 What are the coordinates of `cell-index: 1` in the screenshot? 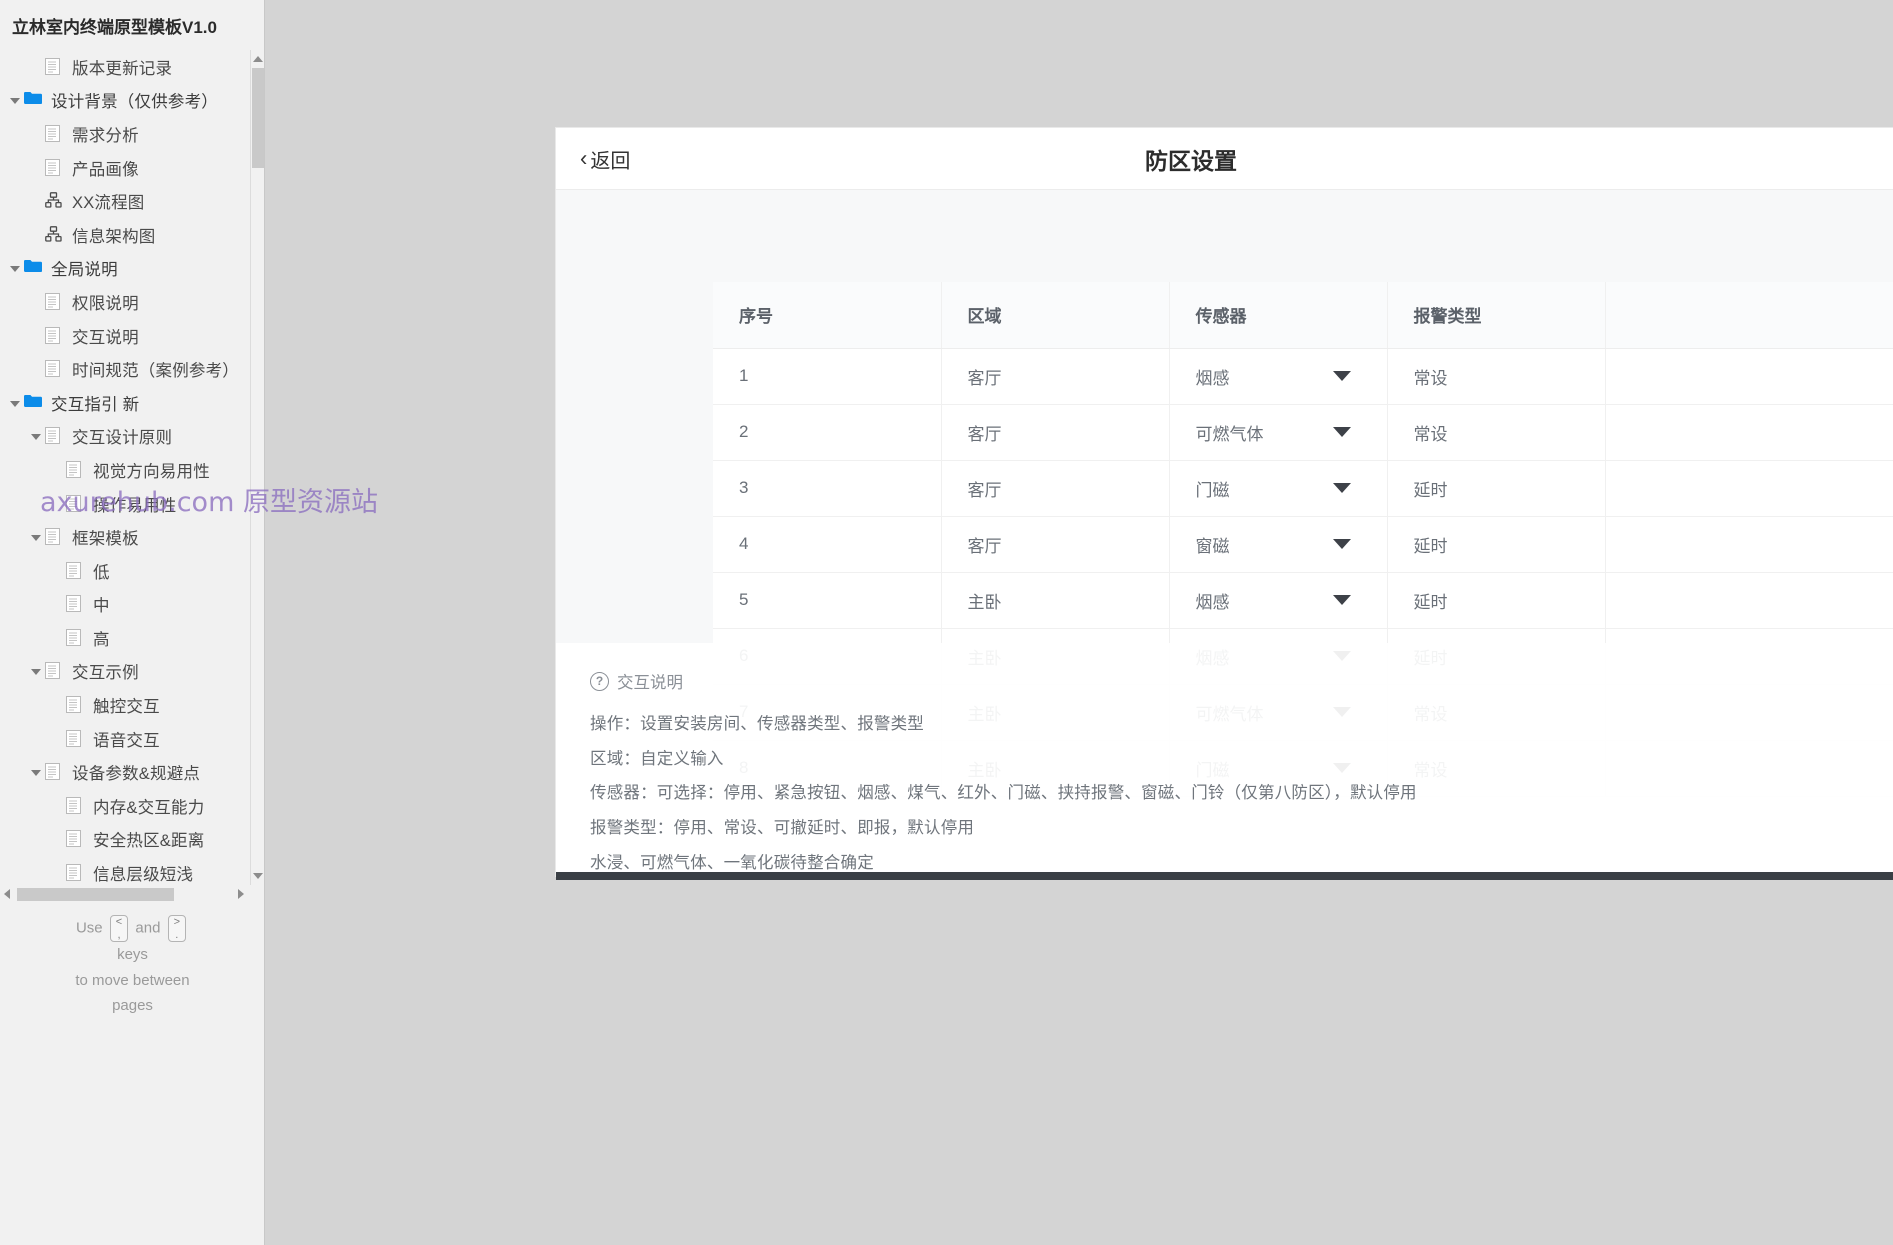 It's located at (827, 376).